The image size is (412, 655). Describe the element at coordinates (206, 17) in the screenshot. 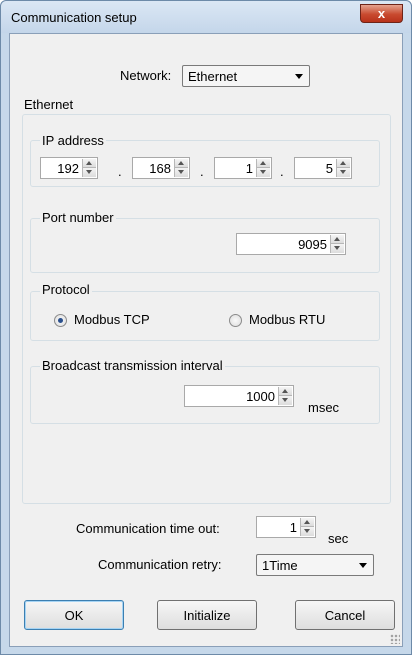

I see `title-bar: Communication setup x` at that location.